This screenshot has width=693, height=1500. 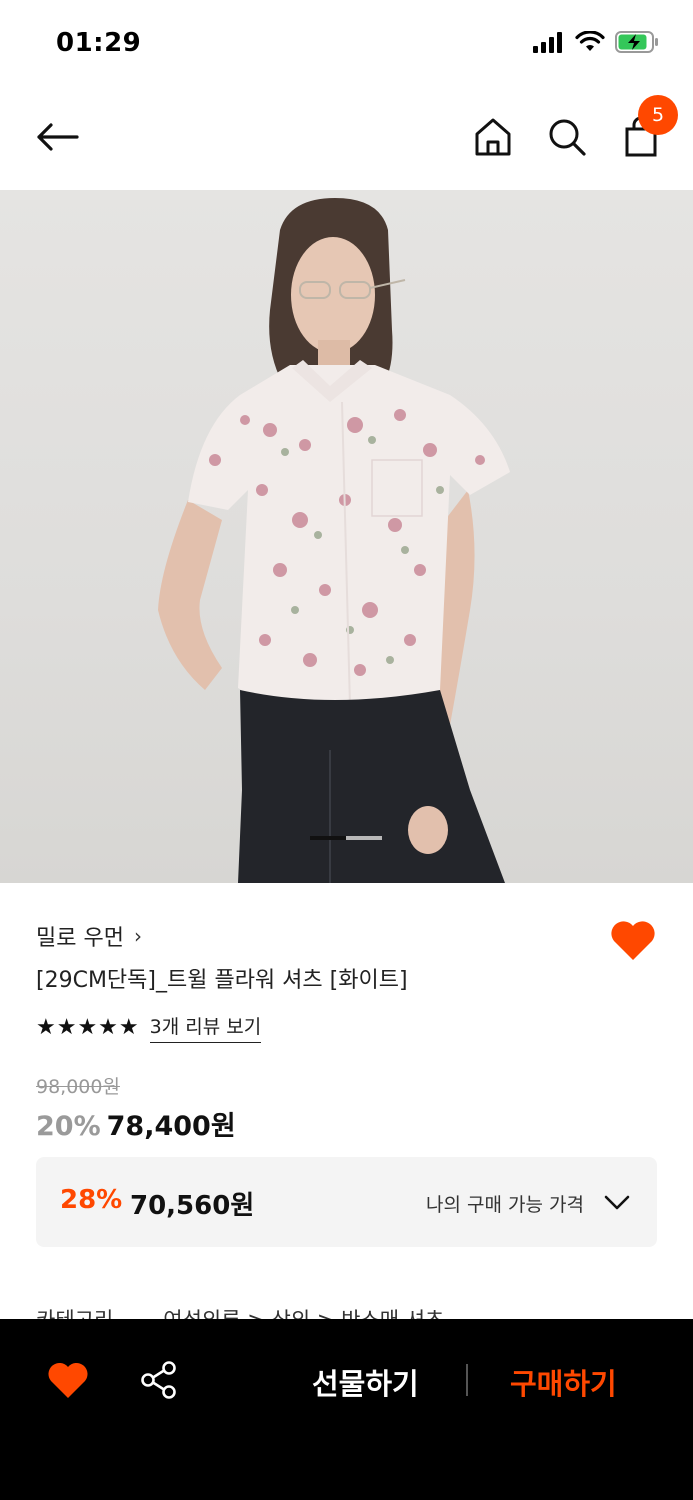 What do you see at coordinates (505, 1205) in the screenshot?
I see `my-price-label: 나의 구매 가능 가격` at bounding box center [505, 1205].